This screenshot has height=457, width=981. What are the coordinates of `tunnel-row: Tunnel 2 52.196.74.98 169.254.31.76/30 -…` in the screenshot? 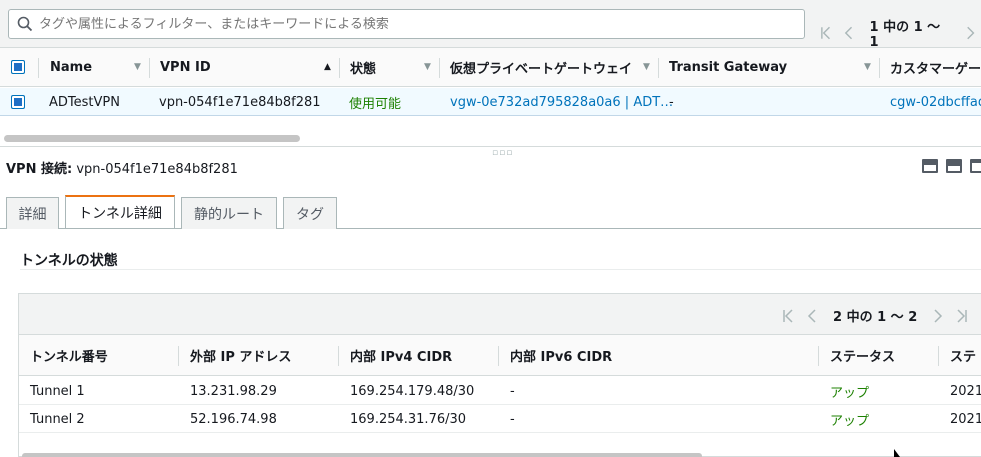 It's located at (500, 419).